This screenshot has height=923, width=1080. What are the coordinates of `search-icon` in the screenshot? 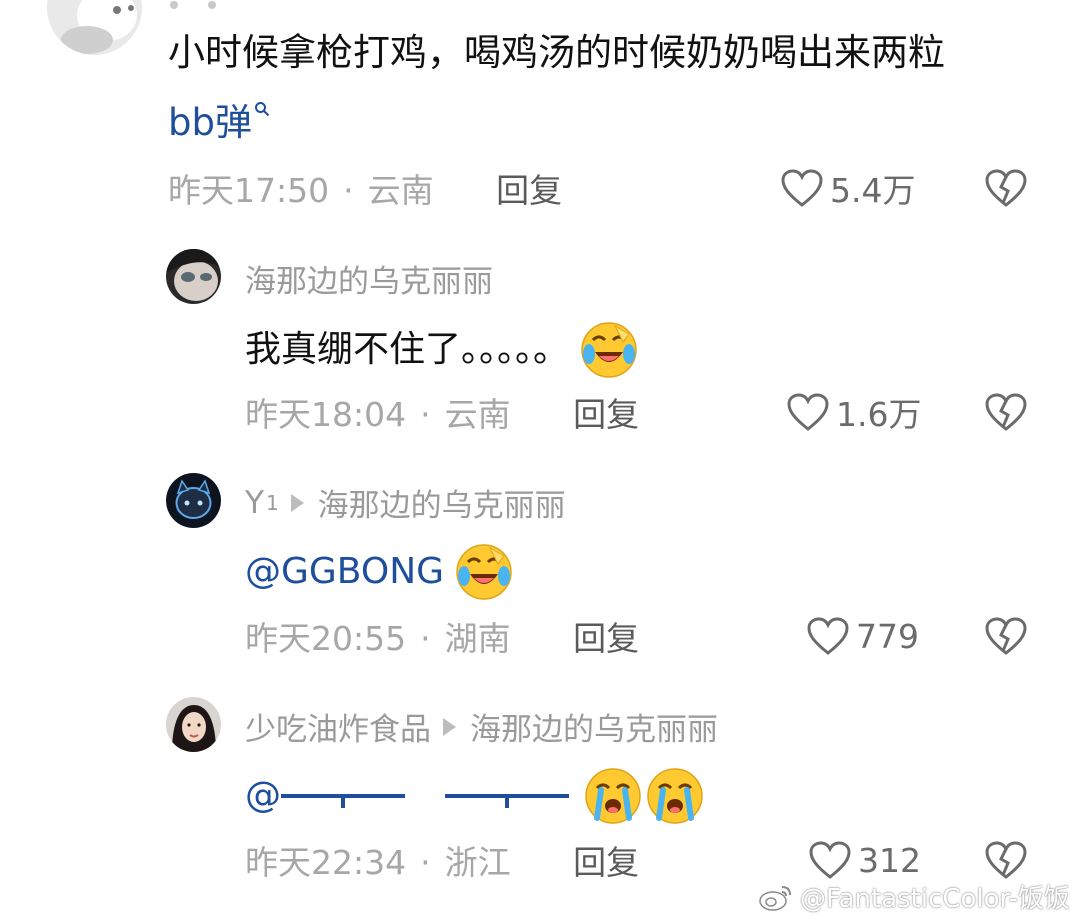 It's located at (262, 109).